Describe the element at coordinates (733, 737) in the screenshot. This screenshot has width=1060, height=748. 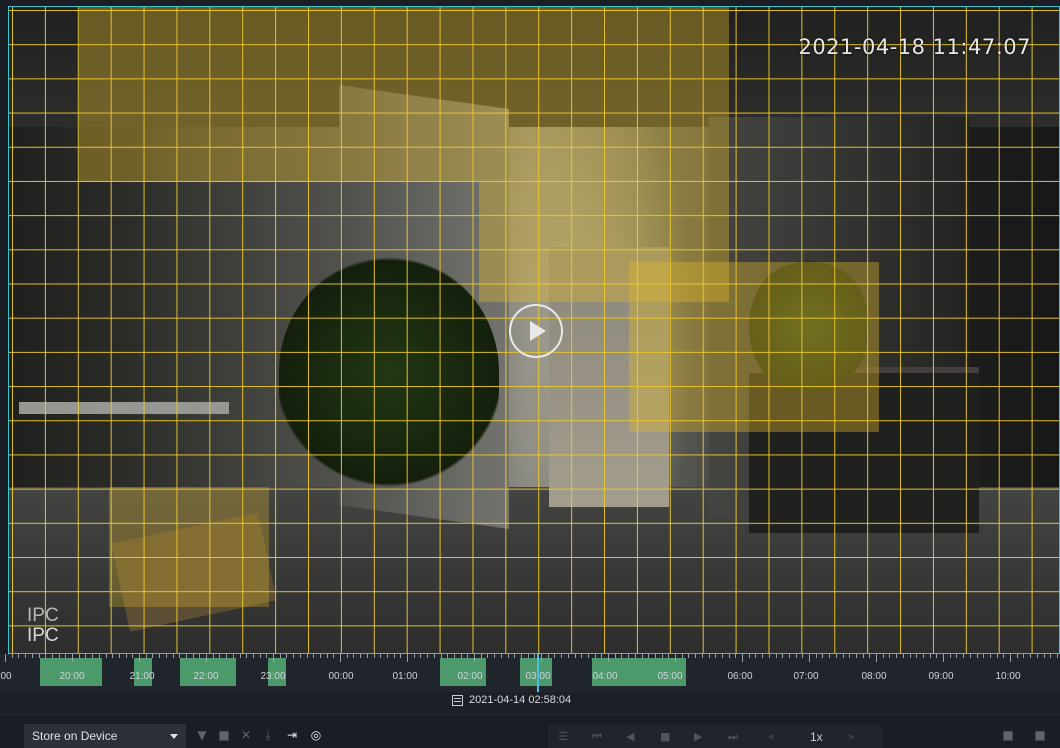
I see `skip-end-icon: ⏭` at that location.